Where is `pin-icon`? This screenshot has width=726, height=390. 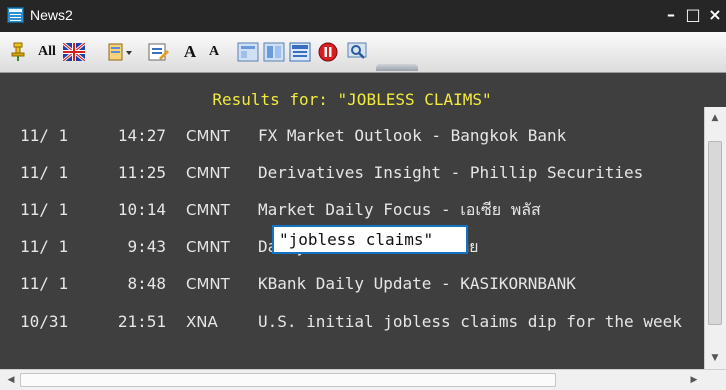
pin-icon is located at coordinates (18, 52).